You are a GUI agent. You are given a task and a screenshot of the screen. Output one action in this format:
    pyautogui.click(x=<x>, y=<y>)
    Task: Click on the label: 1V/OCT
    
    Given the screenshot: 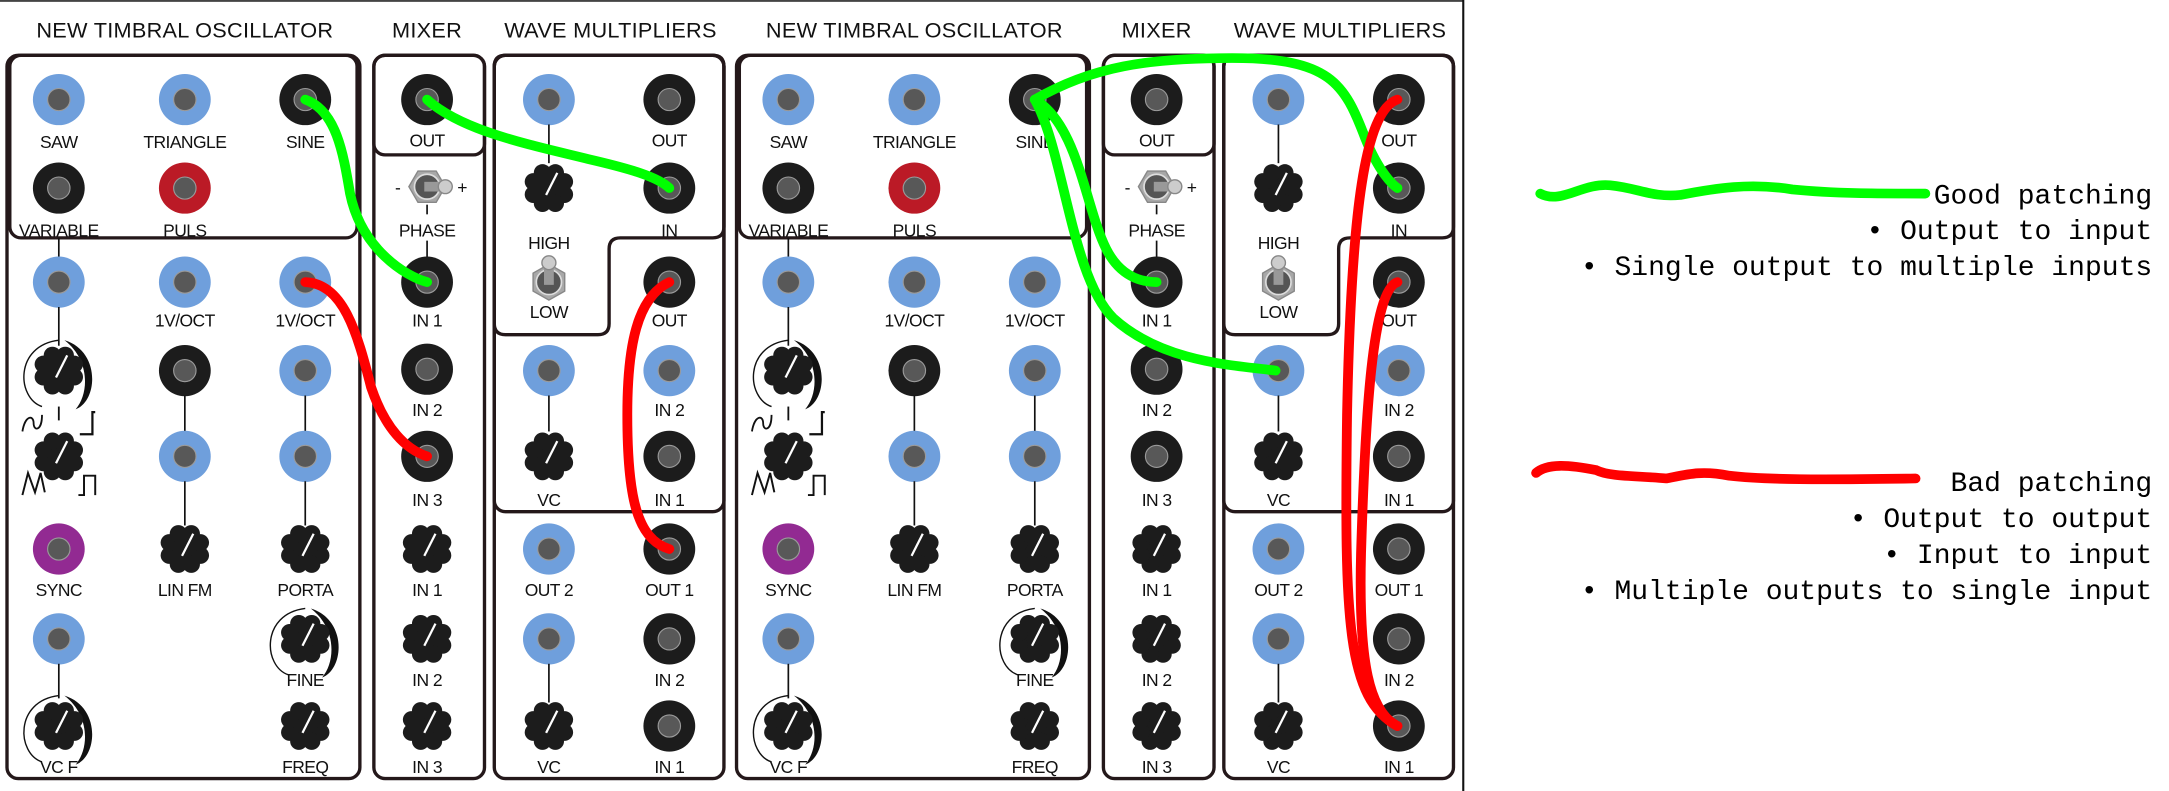 What is the action you would take?
    pyautogui.click(x=305, y=320)
    